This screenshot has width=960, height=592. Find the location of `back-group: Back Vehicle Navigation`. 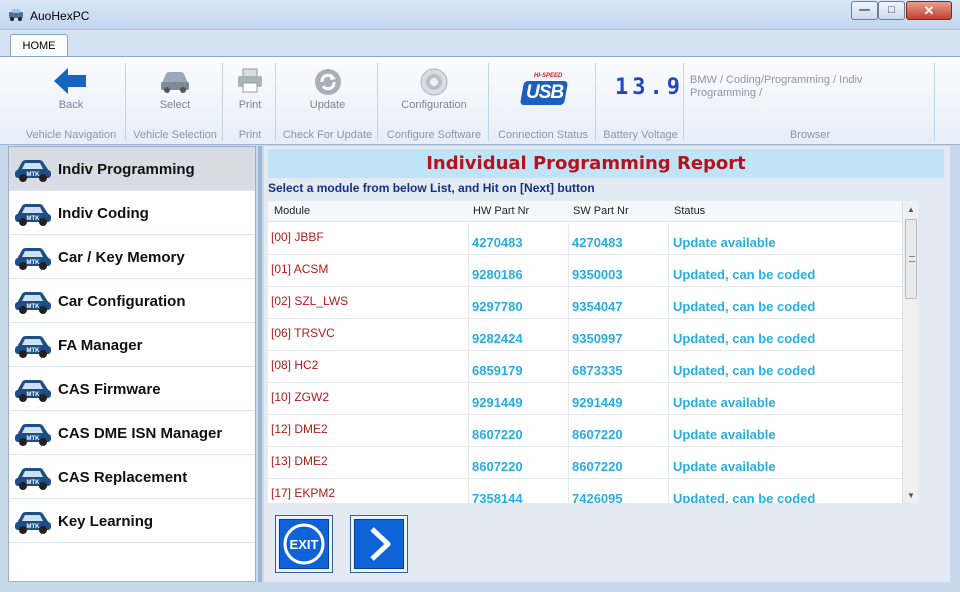

back-group: Back Vehicle Navigation is located at coordinates (71, 103).